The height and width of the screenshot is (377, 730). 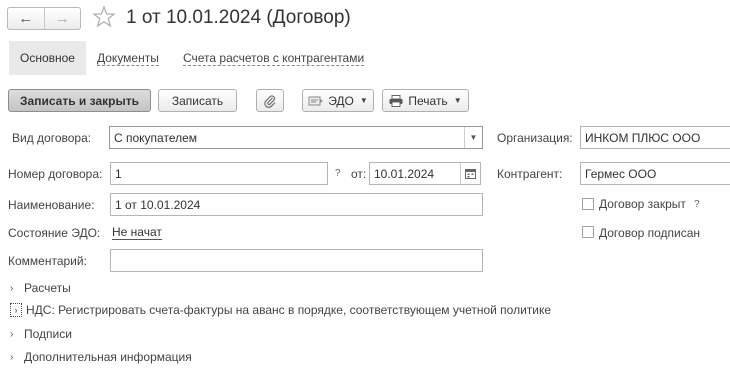 I want to click on organization-label: Организация:, so click(x=535, y=138).